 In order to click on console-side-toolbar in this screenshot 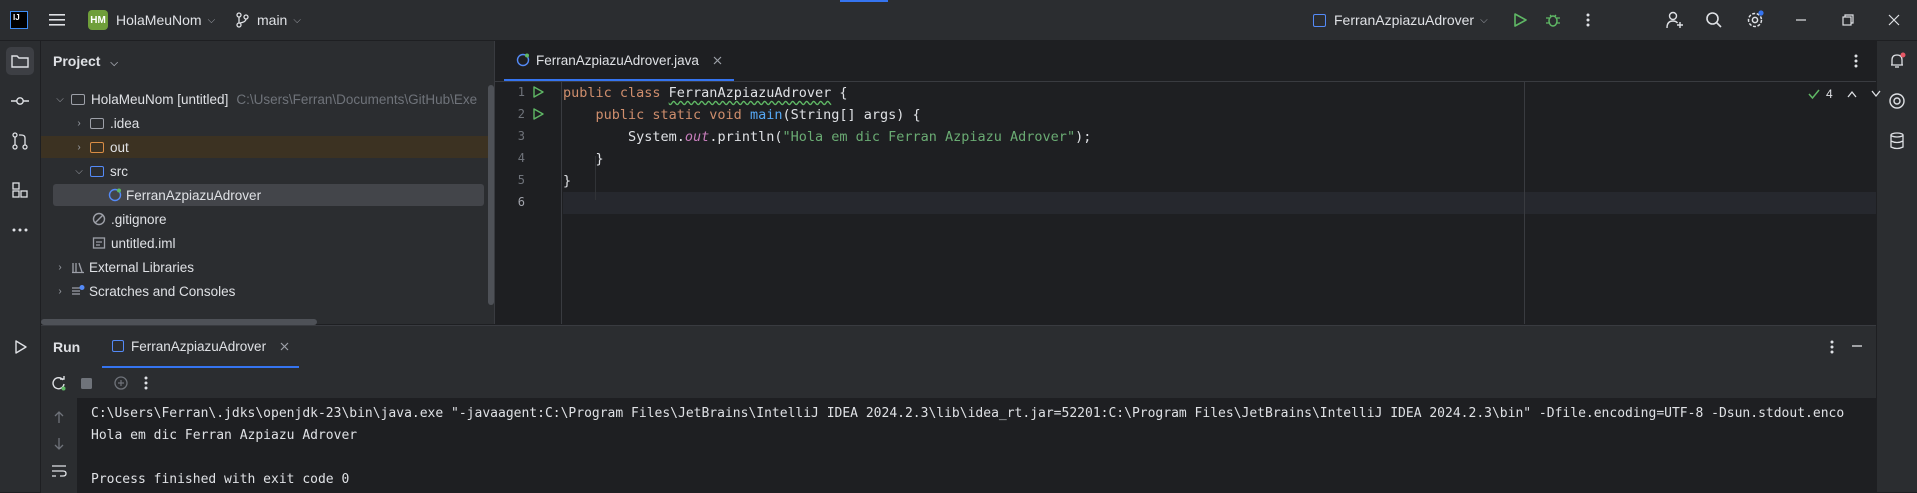, I will do `click(59, 445)`.